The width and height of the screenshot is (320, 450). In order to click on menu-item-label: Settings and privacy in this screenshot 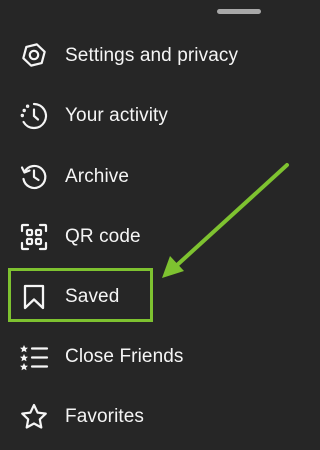, I will do `click(152, 55)`.